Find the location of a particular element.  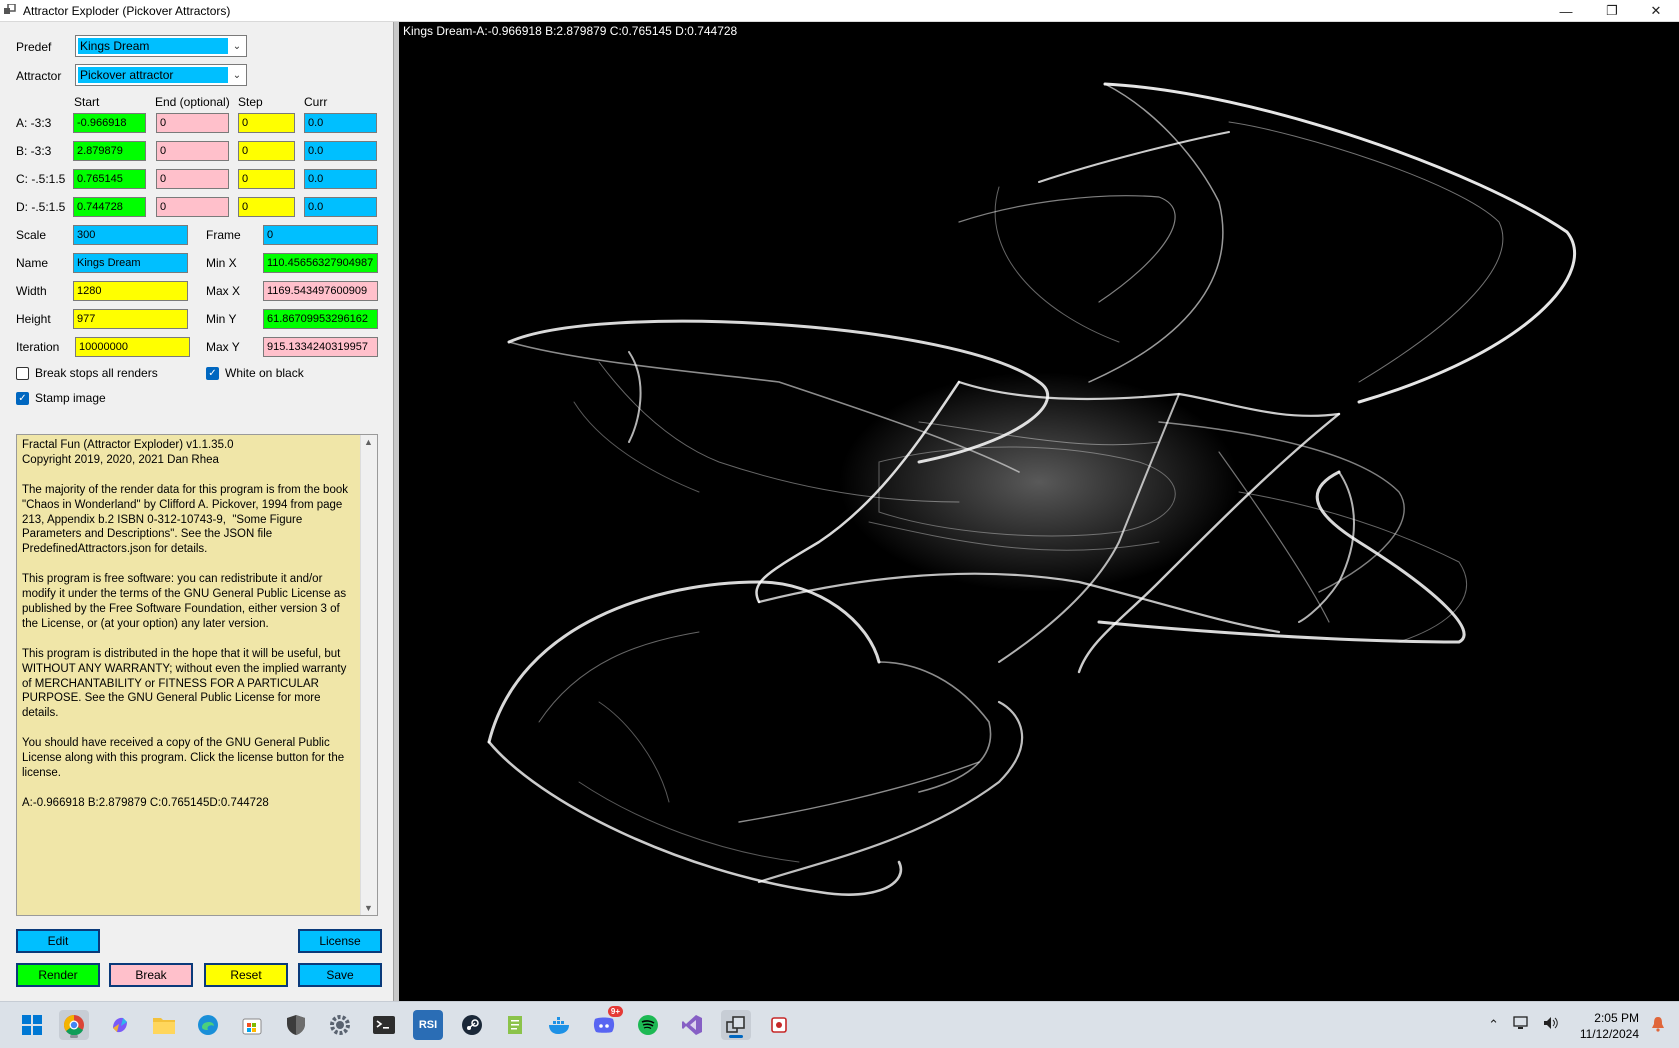

docker-icon is located at coordinates (560, 1025).